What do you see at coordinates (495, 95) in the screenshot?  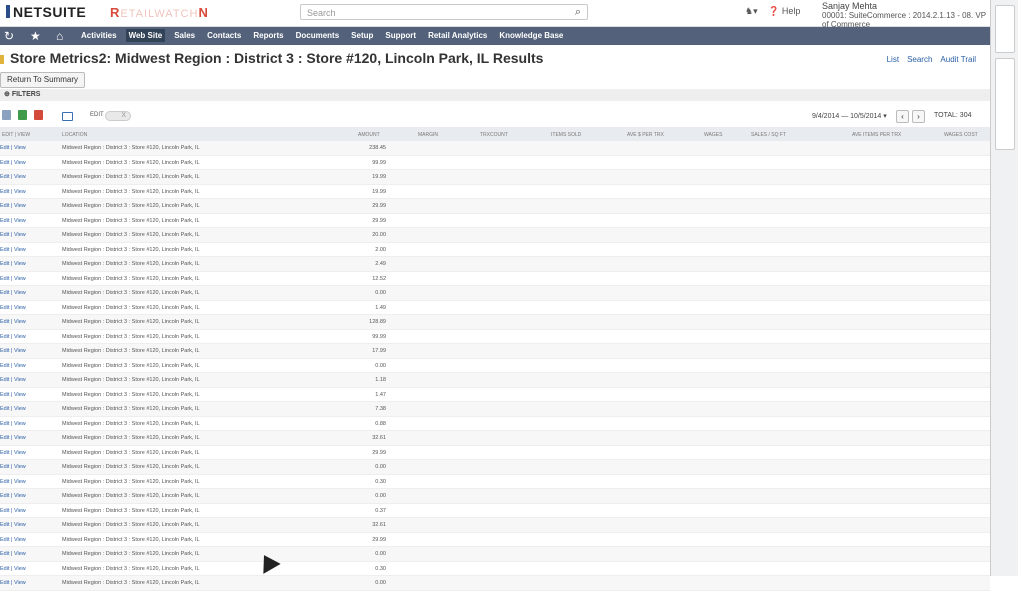 I see `filters-toggle: ⊕ FILTERS` at bounding box center [495, 95].